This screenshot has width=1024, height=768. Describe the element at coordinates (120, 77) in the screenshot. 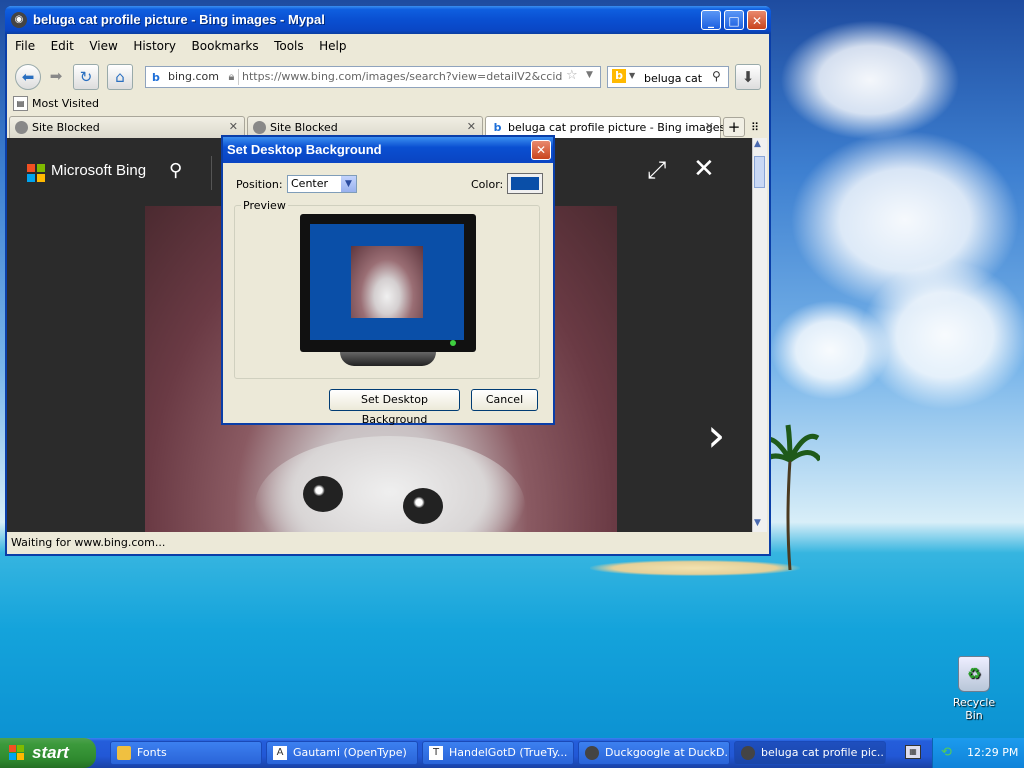

I see `home-icon: ⌂` at that location.